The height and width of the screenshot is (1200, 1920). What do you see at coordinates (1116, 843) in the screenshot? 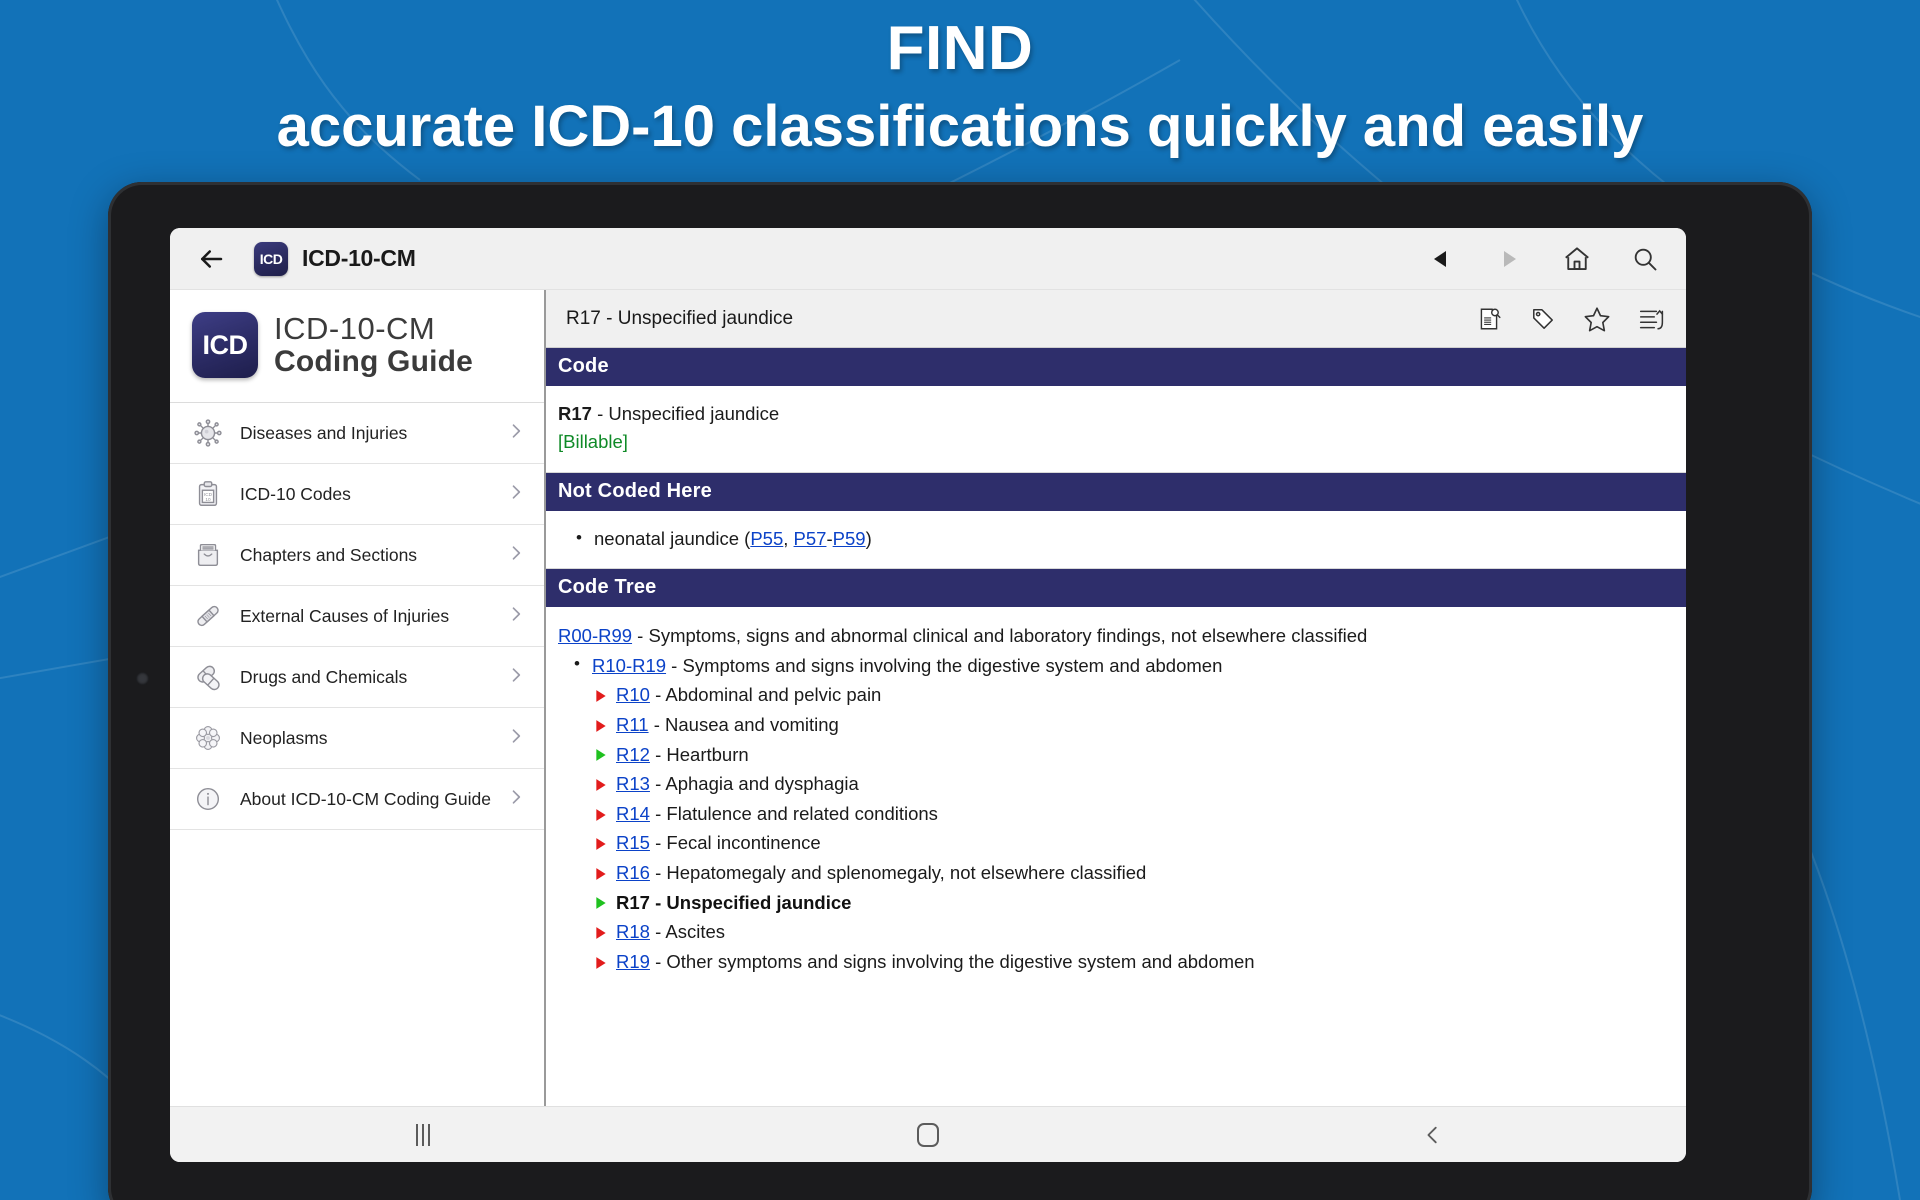
I see `tree-item-r15: R15 - Fecal incontinence` at bounding box center [1116, 843].